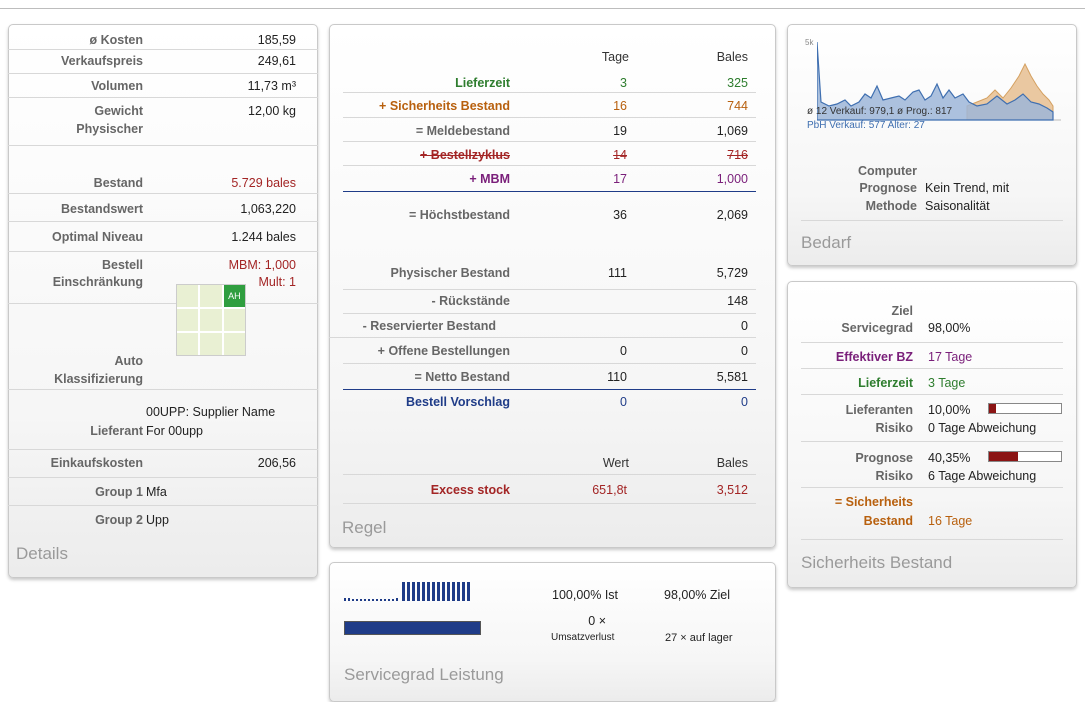  What do you see at coordinates (932, 312) in the screenshot?
I see `sb-row-ziel: Ziel Servicegrad 98,00%` at bounding box center [932, 312].